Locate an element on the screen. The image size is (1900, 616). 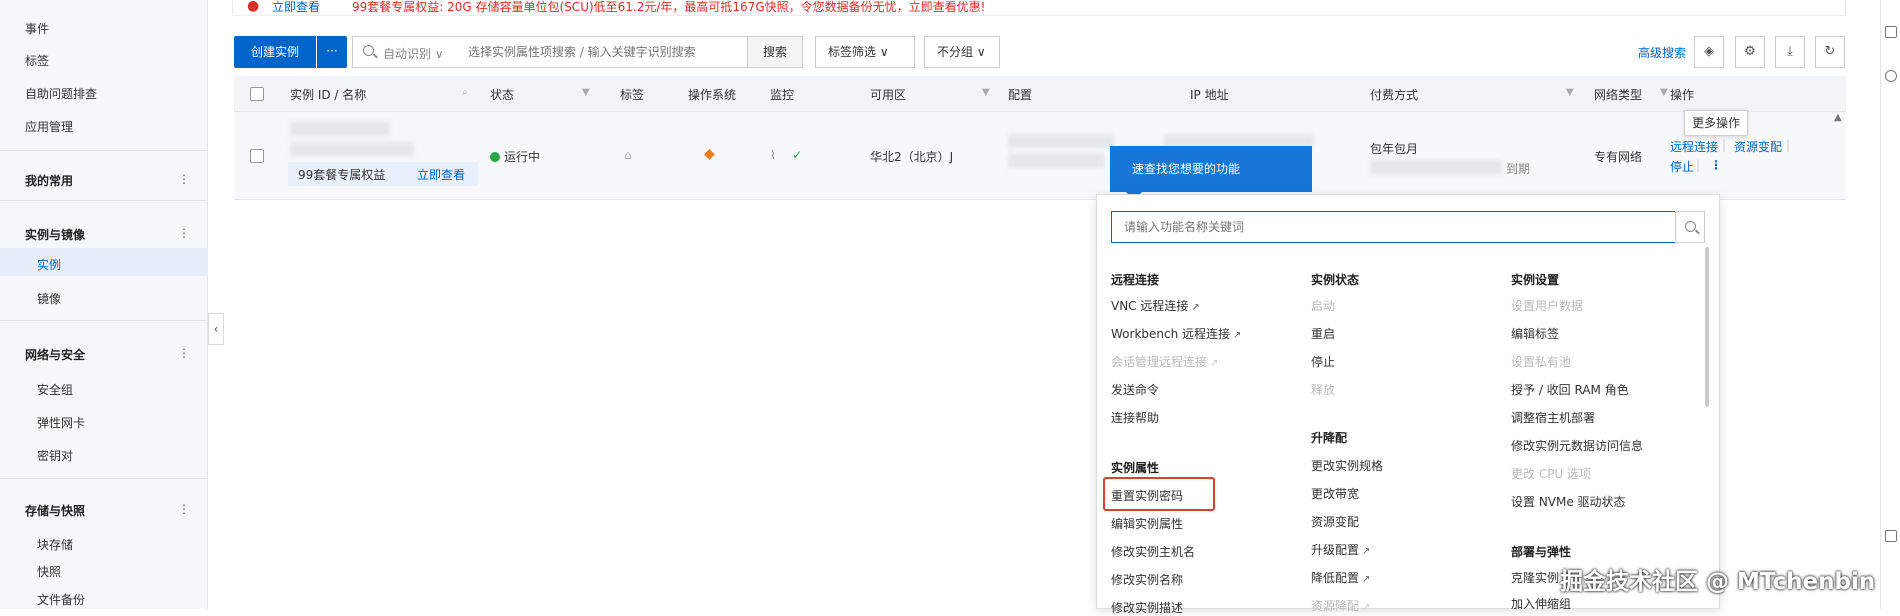
panel-scrollbar is located at coordinates (1707, 327).